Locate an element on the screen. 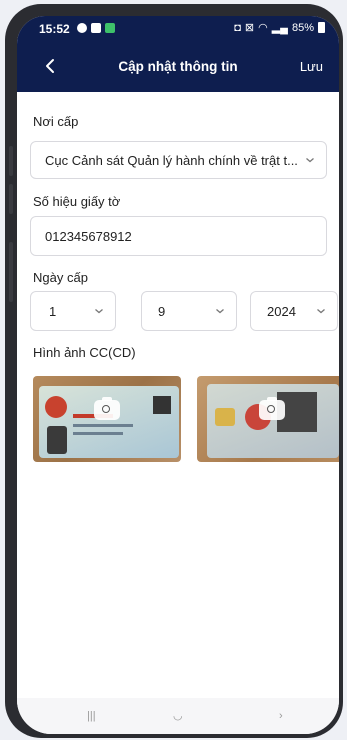 The height and width of the screenshot is (740, 347). nav-bar: Cập nhật thông tin Lưu is located at coordinates (178, 67).